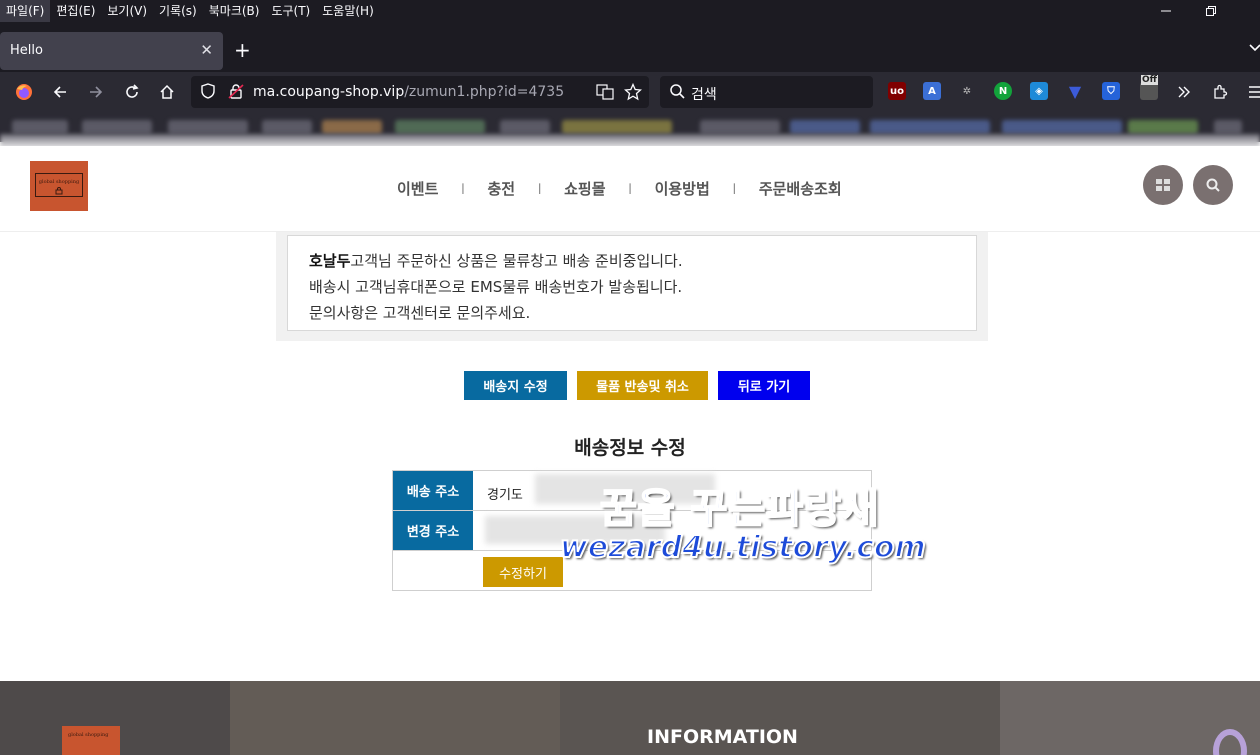 This screenshot has width=1260, height=755. Describe the element at coordinates (505, 495) in the screenshot. I see `address-value: 경기도` at that location.